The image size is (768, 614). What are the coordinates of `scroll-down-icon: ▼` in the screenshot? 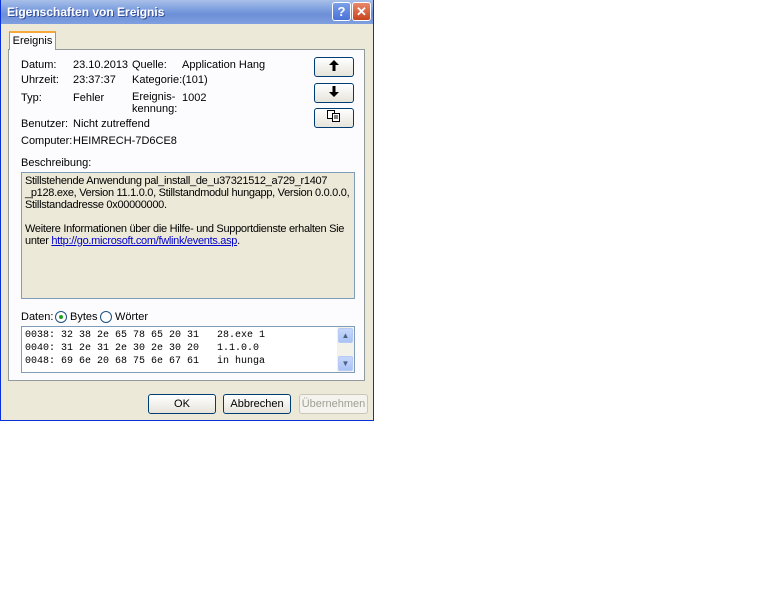 It's located at (345, 363).